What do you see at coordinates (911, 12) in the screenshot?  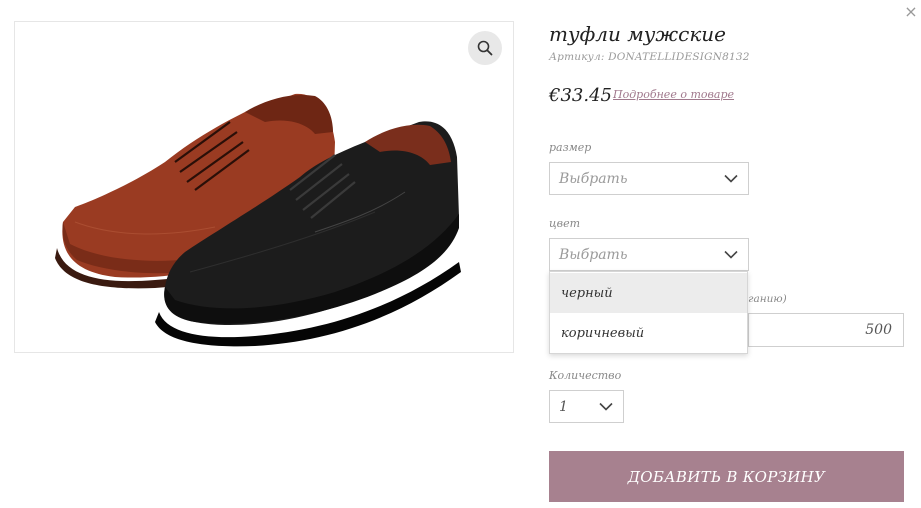 I see `close-icon: ×` at bounding box center [911, 12].